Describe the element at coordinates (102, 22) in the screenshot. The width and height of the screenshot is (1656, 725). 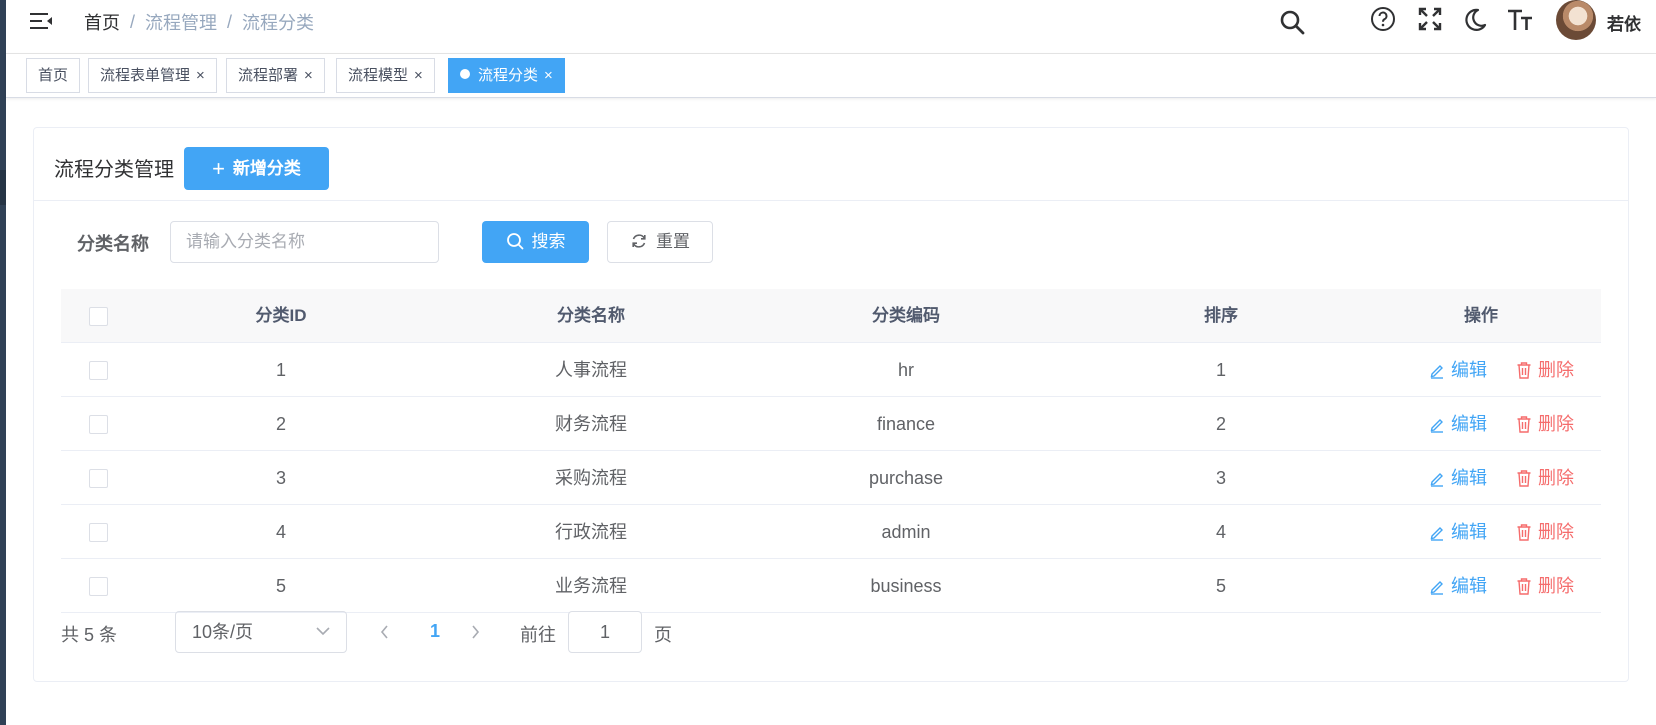
I see `breadcrumb-home: 首页` at that location.